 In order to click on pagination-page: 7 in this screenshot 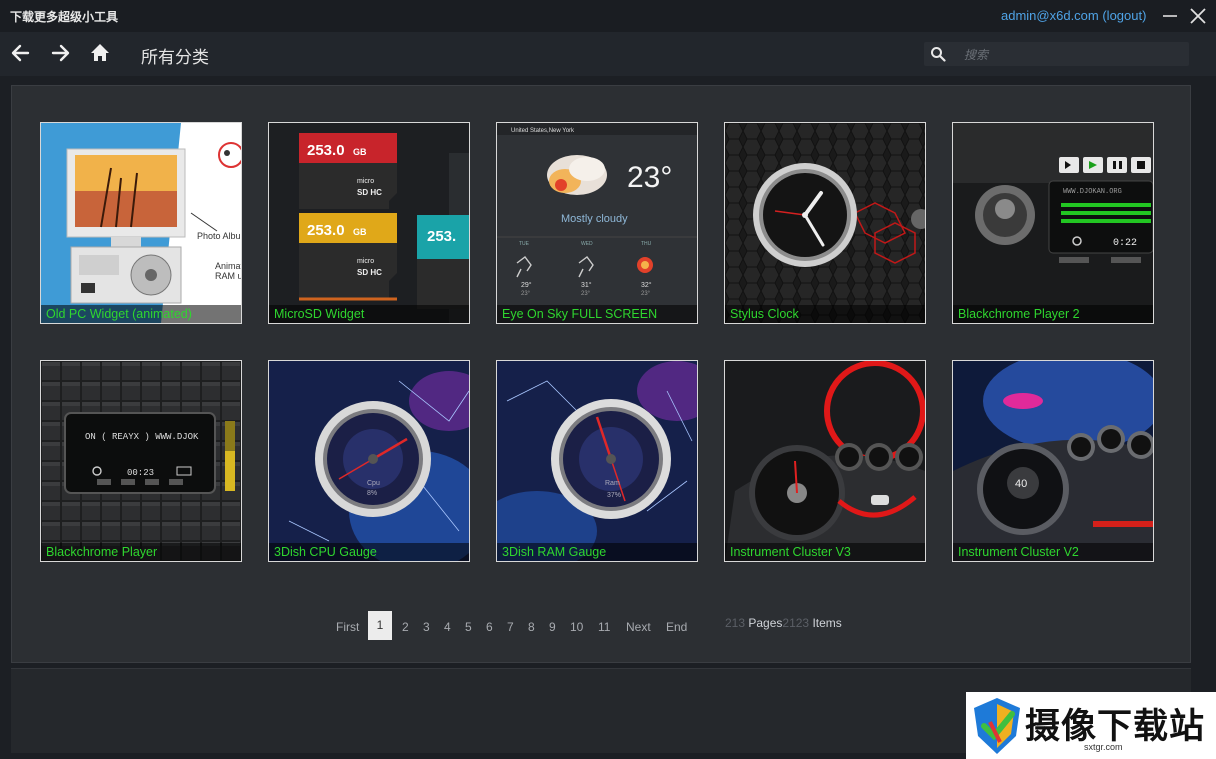, I will do `click(510, 627)`.